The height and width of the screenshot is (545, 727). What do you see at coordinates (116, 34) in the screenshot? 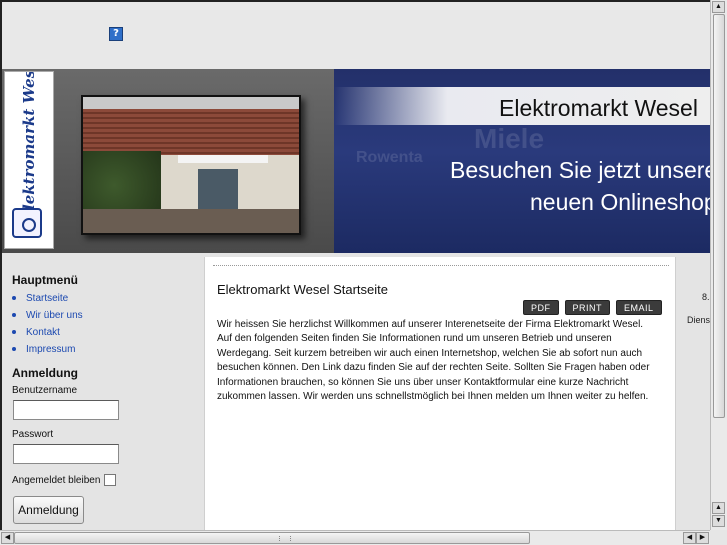
I see `broken-image-icon: ?` at bounding box center [116, 34].